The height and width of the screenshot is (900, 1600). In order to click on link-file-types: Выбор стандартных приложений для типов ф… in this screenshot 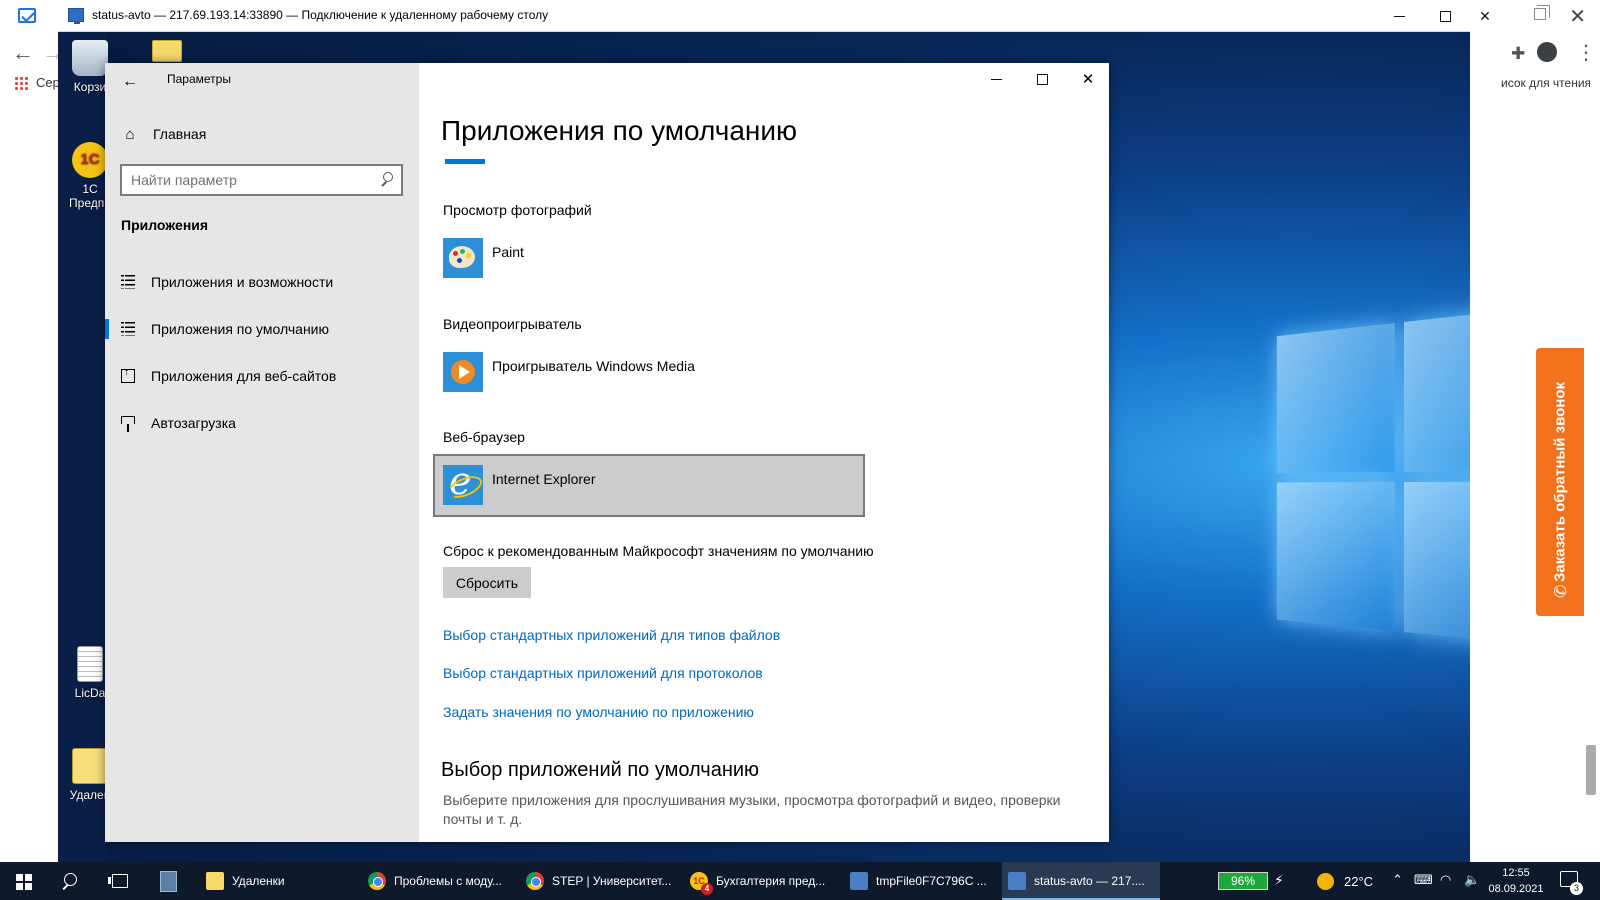, I will do `click(611, 635)`.